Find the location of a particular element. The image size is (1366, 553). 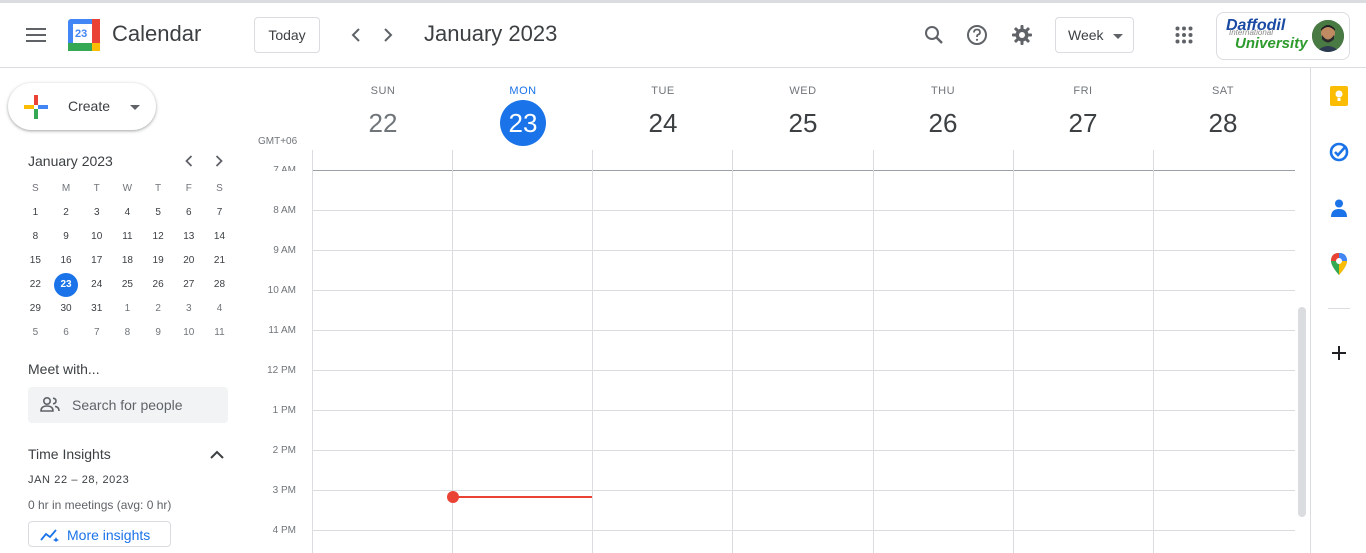

create-button: Create is located at coordinates (82, 106).